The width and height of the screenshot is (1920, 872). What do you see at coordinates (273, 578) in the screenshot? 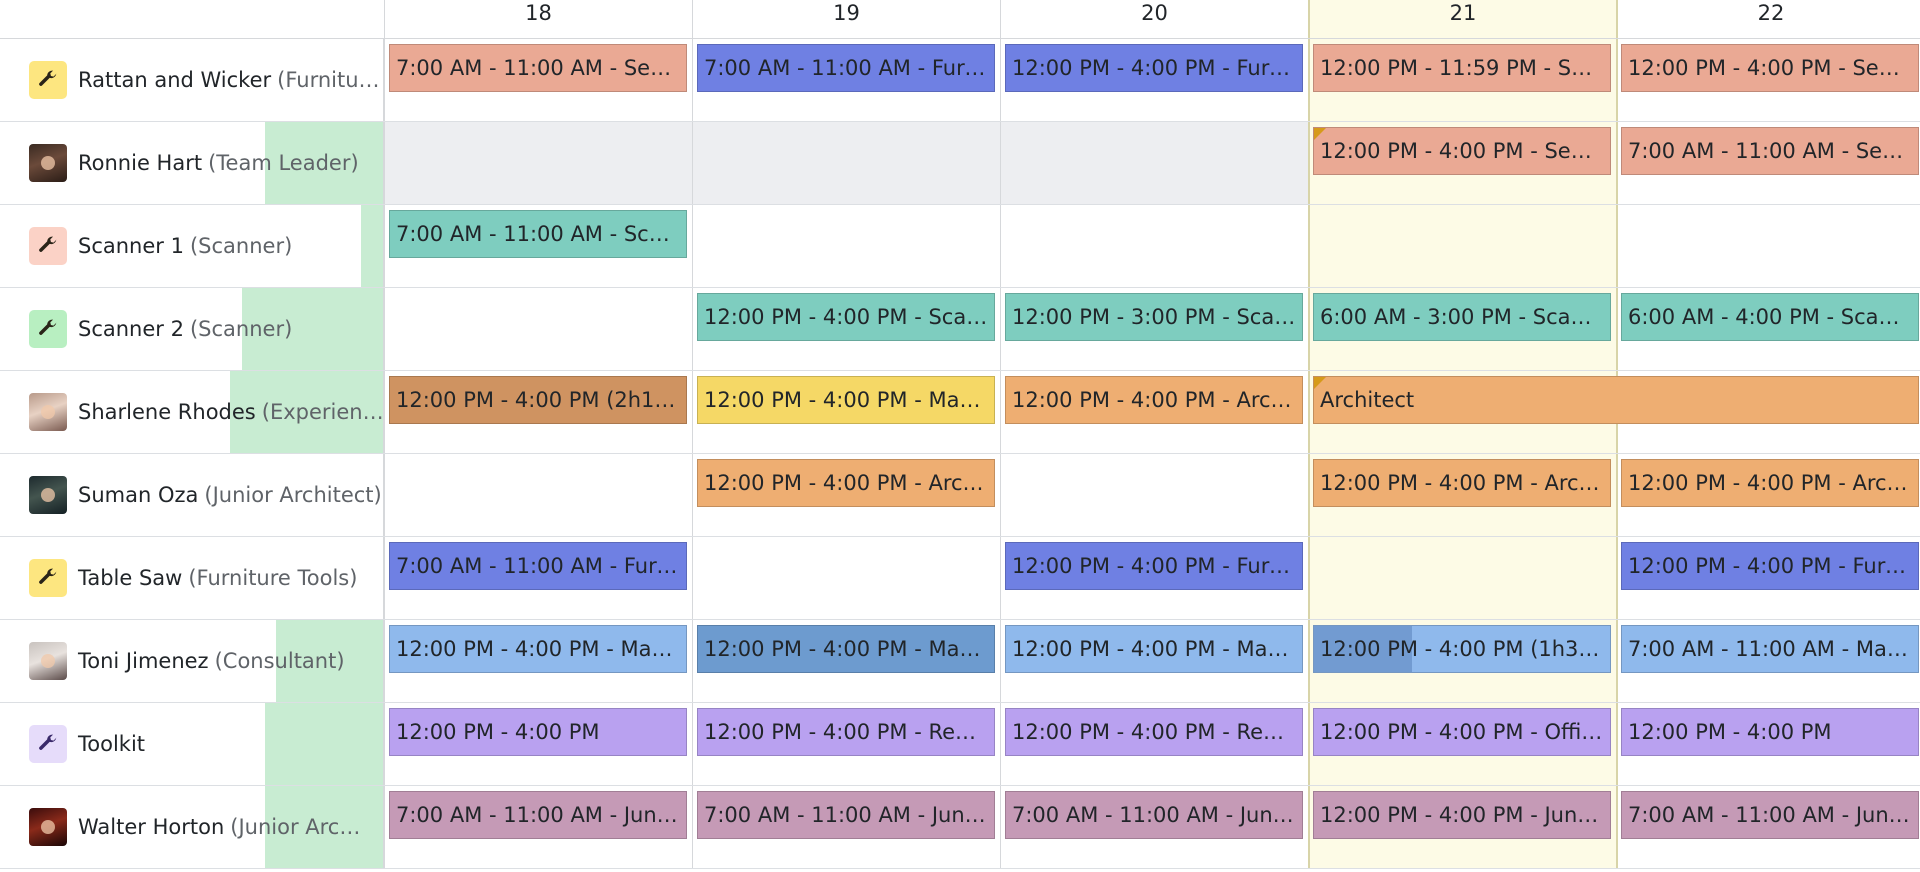
I see `resource-role: (Furniture Tools)` at bounding box center [273, 578].